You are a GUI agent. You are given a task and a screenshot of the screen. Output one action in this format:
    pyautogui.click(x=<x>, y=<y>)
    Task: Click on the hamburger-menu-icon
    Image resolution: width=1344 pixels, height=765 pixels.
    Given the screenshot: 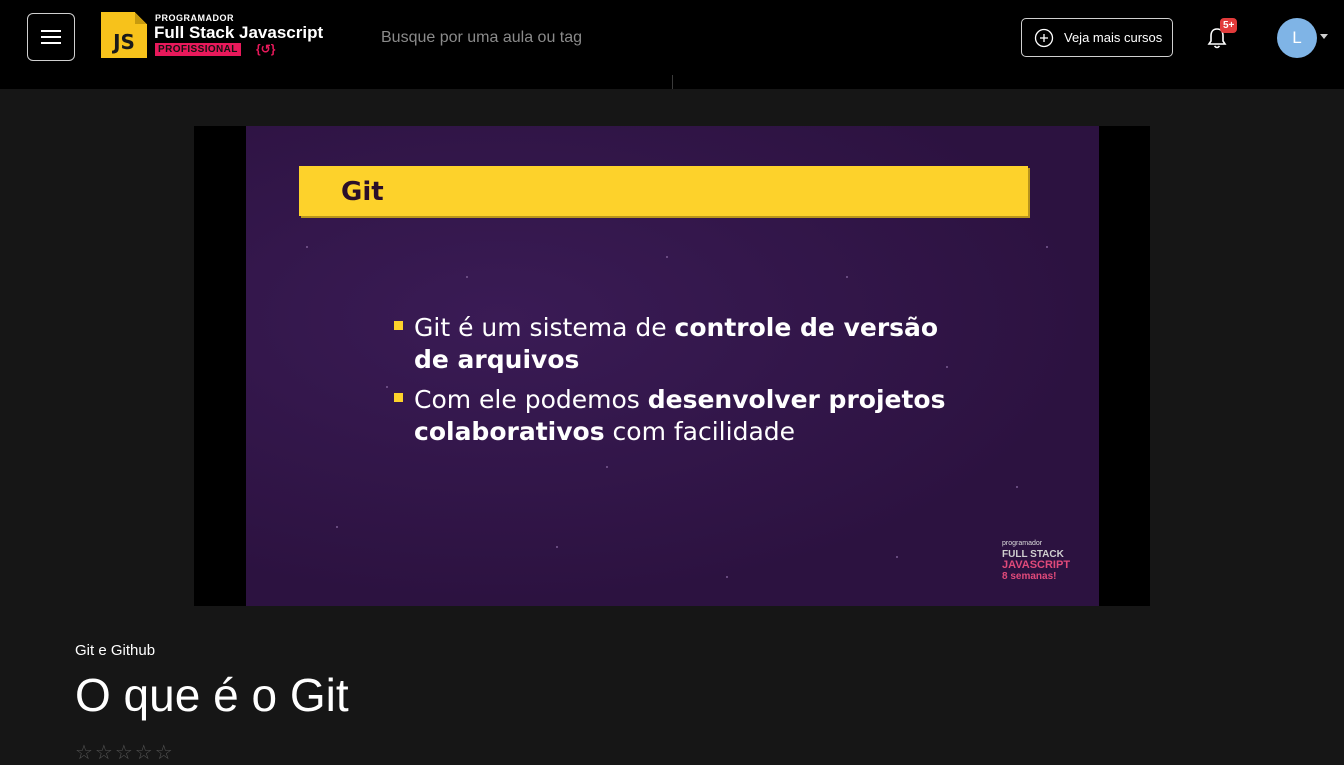 What is the action you would take?
    pyautogui.click(x=51, y=37)
    